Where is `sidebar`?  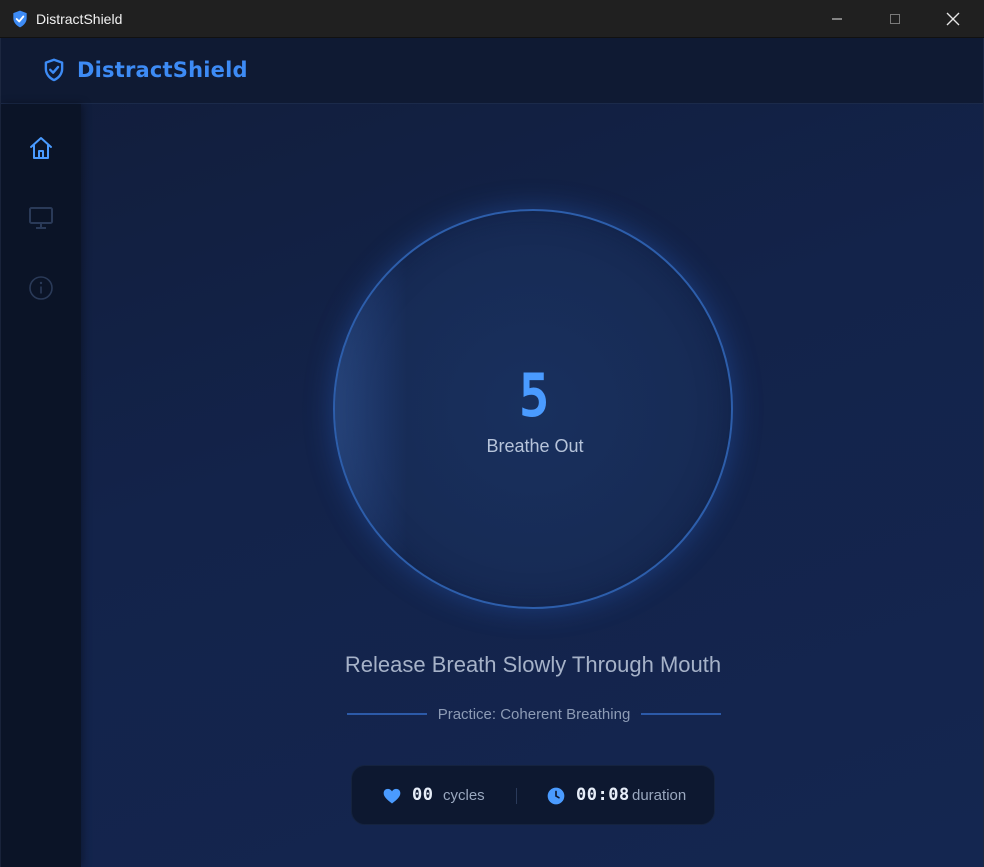 sidebar is located at coordinates (41, 485).